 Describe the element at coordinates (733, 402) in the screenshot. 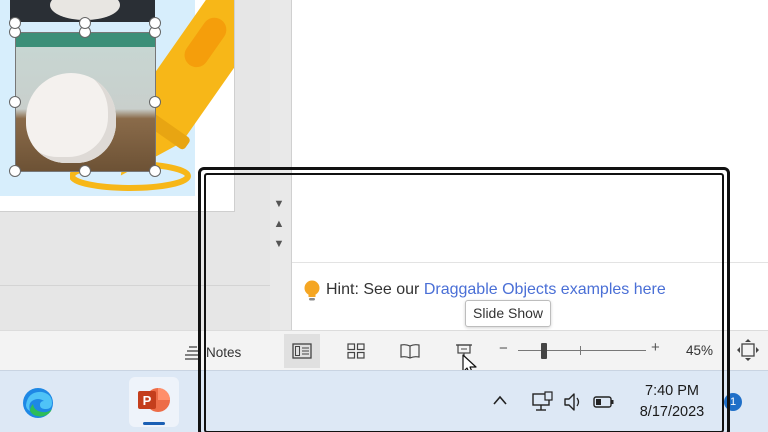

I see `notification-badge: 1` at that location.